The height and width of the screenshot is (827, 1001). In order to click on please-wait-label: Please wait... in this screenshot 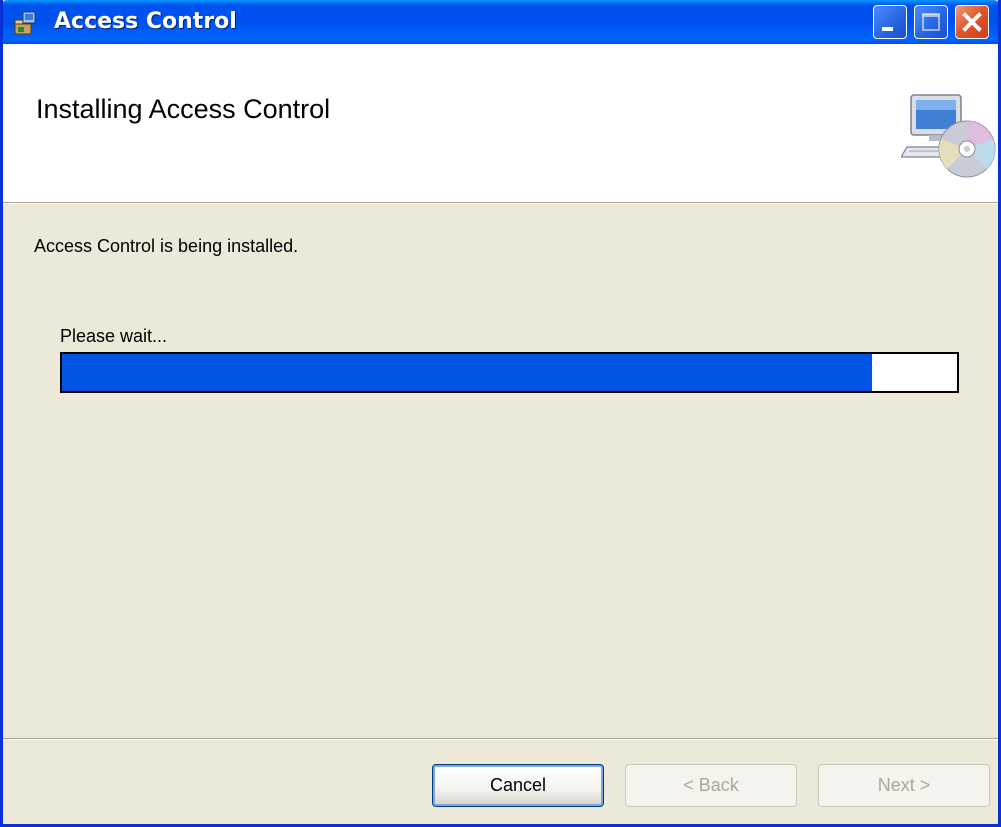, I will do `click(114, 336)`.